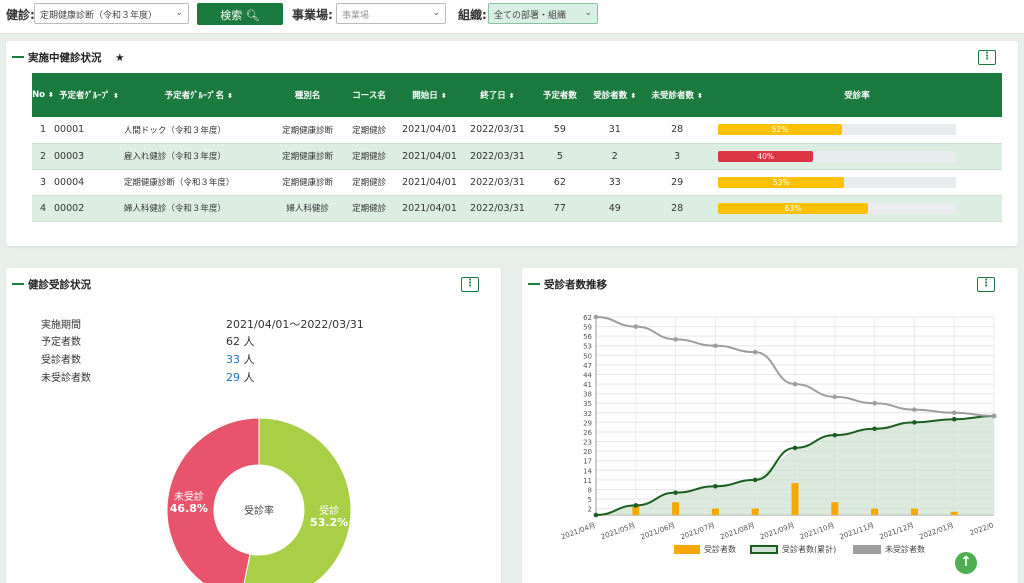  I want to click on cell-done: 31, so click(614, 130).